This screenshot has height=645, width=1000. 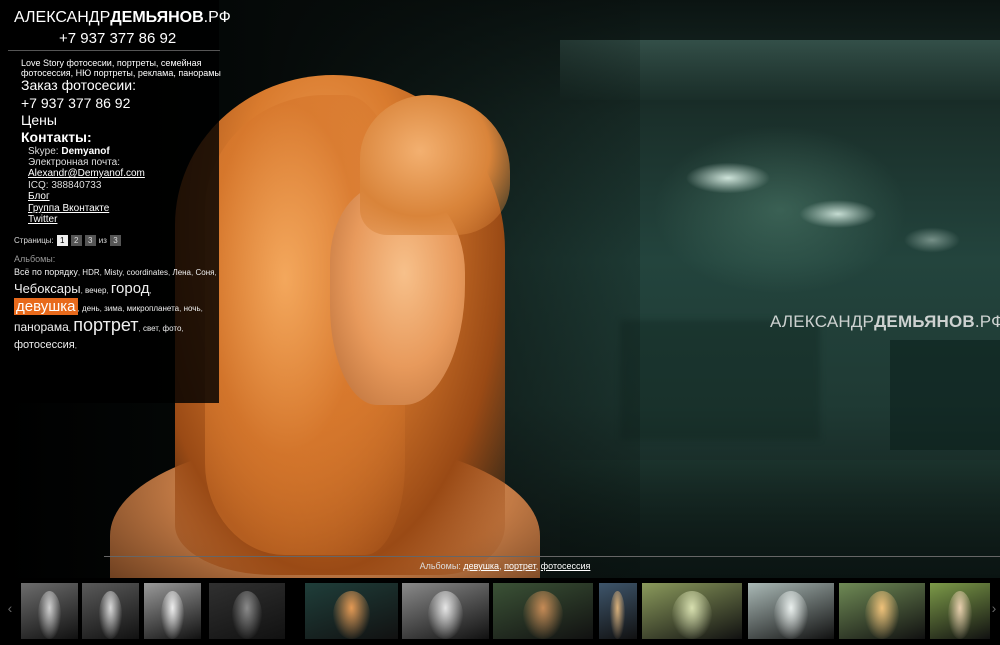 I want to click on album-tag: Соня, so click(x=204, y=272).